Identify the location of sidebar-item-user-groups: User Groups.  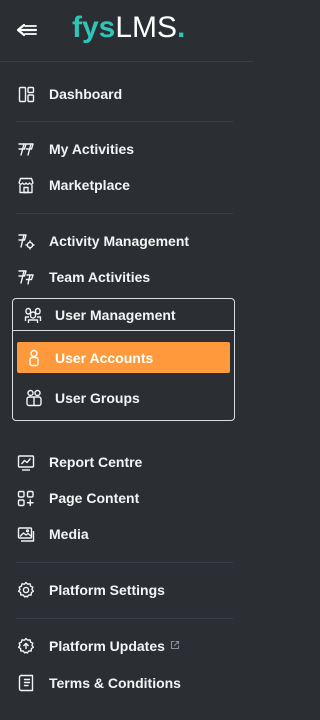
(123, 397).